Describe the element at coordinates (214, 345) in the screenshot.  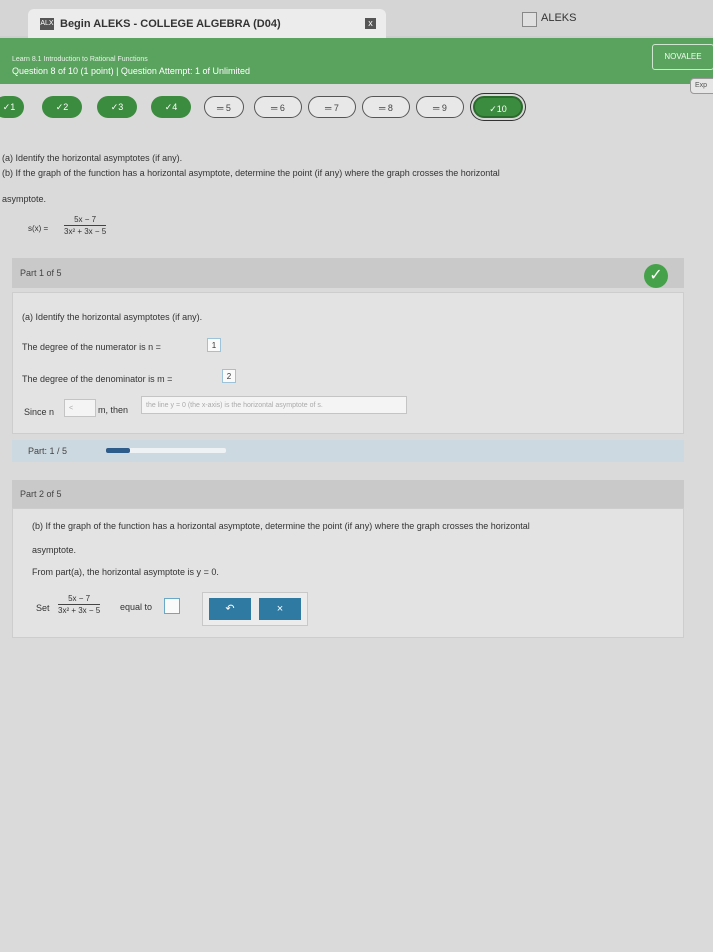
I see `numerator-degree-answer: 1` at that location.